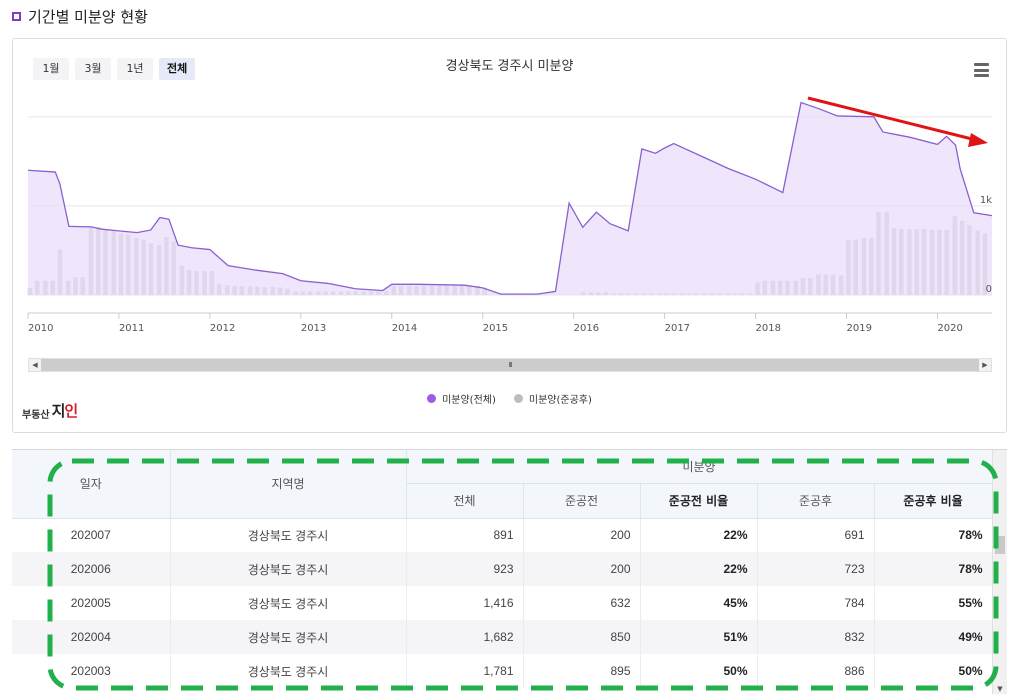 The width and height of the screenshot is (1035, 700). Describe the element at coordinates (1000, 688) in the screenshot. I see `scroll-down-arrow-icon: ▼` at that location.